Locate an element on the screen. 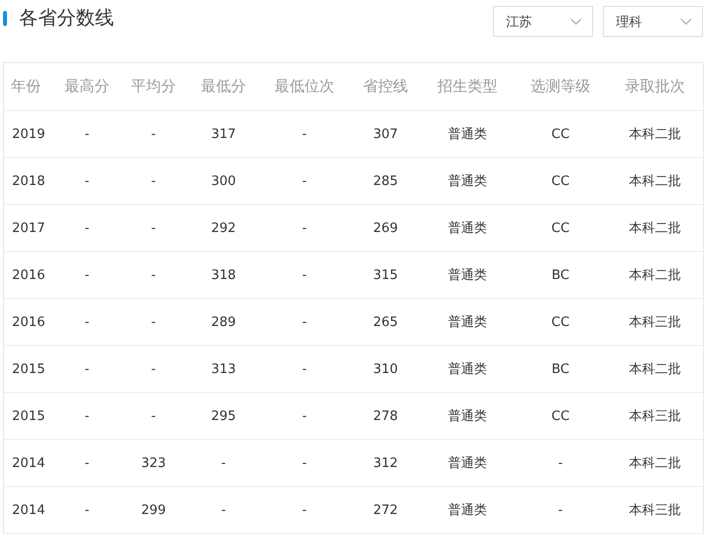 The height and width of the screenshot is (535, 704). column-header: 最低分 is located at coordinates (223, 86).